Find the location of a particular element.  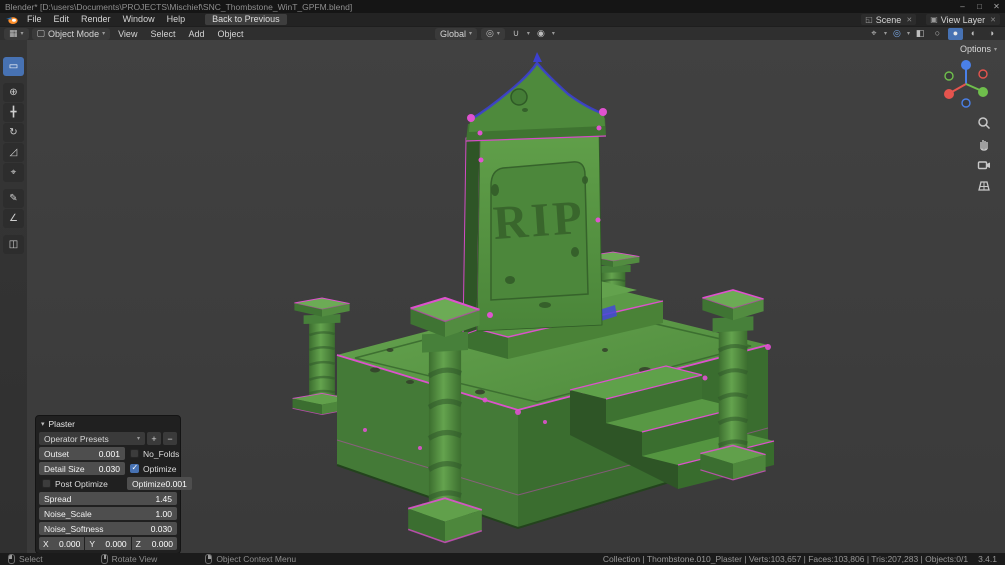

scale-tool: ◿ is located at coordinates (13, 152).